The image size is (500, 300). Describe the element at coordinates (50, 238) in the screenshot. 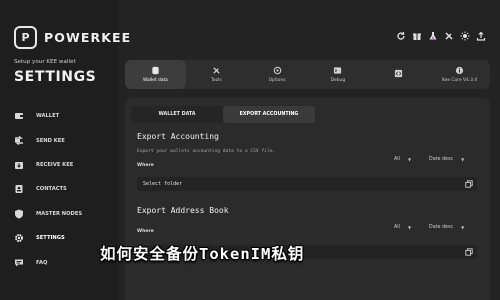

I see `sidebar-item-label: SETTINGS` at that location.